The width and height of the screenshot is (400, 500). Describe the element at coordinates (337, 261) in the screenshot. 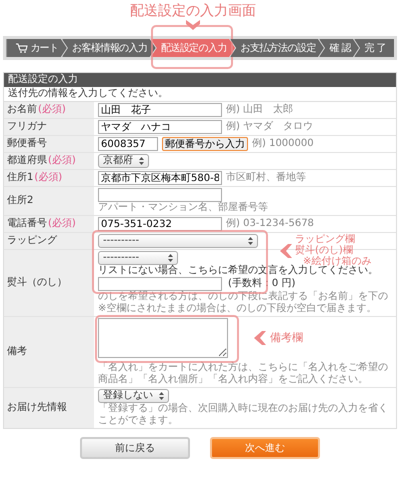

I see `annotation-label: ※絵付け箱のみ` at that location.